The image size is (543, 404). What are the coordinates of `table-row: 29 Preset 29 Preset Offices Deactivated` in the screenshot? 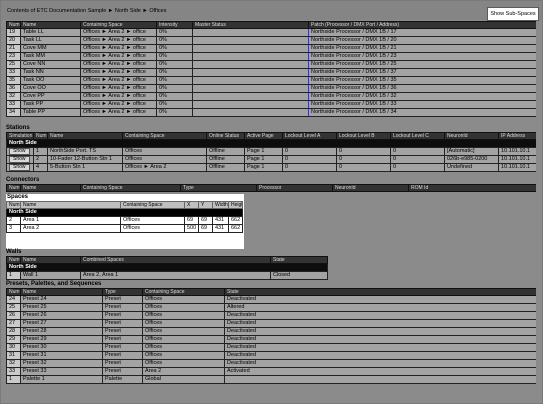 It's located at (271, 339).